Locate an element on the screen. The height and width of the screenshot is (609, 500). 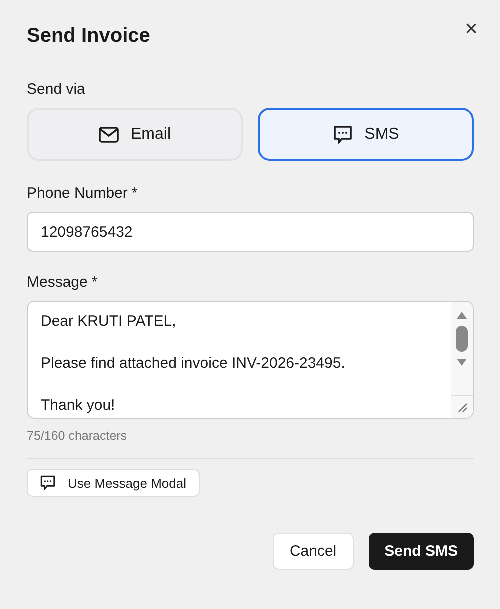
channel-option: Email is located at coordinates (135, 134).